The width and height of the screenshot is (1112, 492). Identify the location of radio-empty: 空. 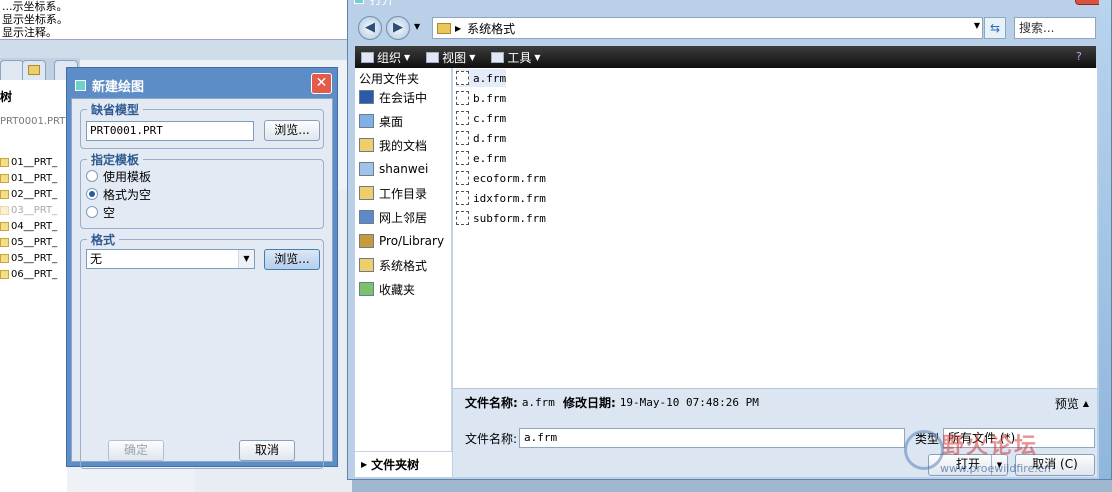
(100, 212).